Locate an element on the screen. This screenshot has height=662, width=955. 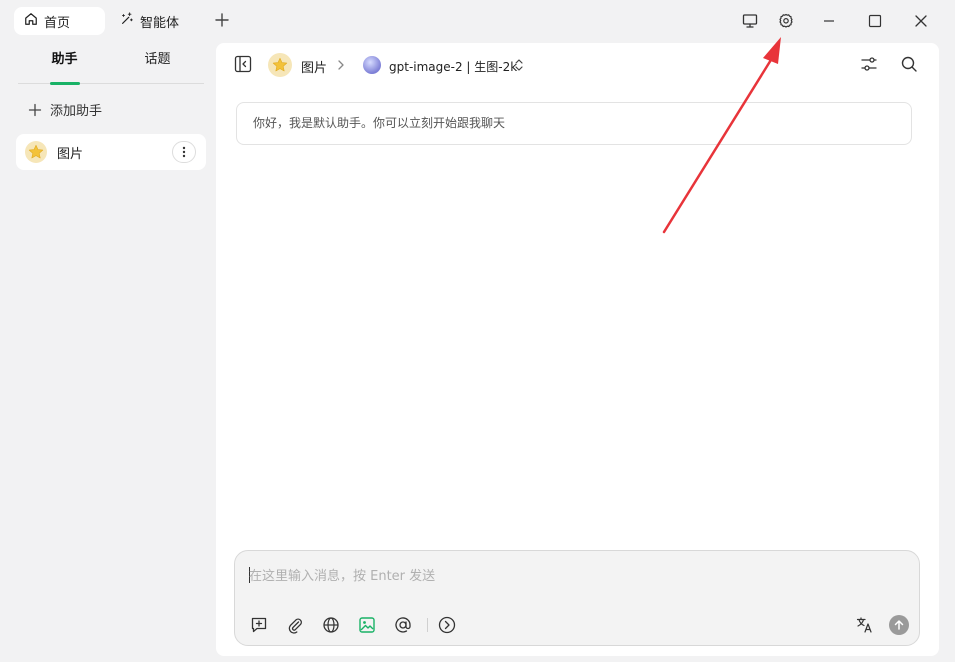
toggle-sidebar-button is located at coordinates (244, 65).